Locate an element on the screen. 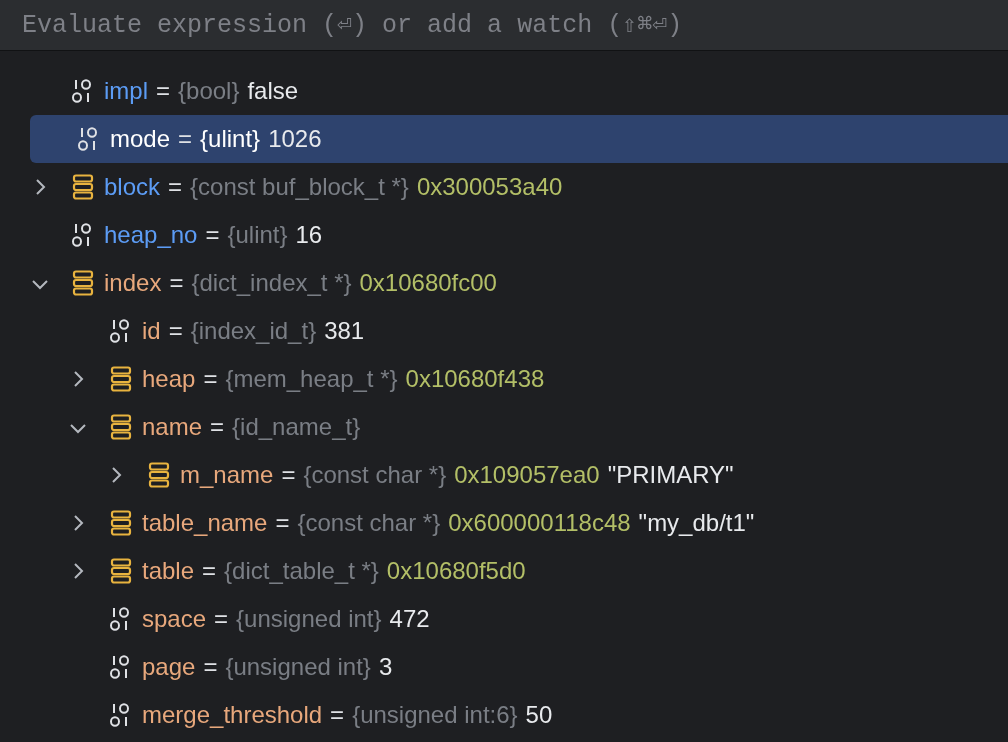 The image size is (1008, 742). variable-value: 16 is located at coordinates (309, 235).